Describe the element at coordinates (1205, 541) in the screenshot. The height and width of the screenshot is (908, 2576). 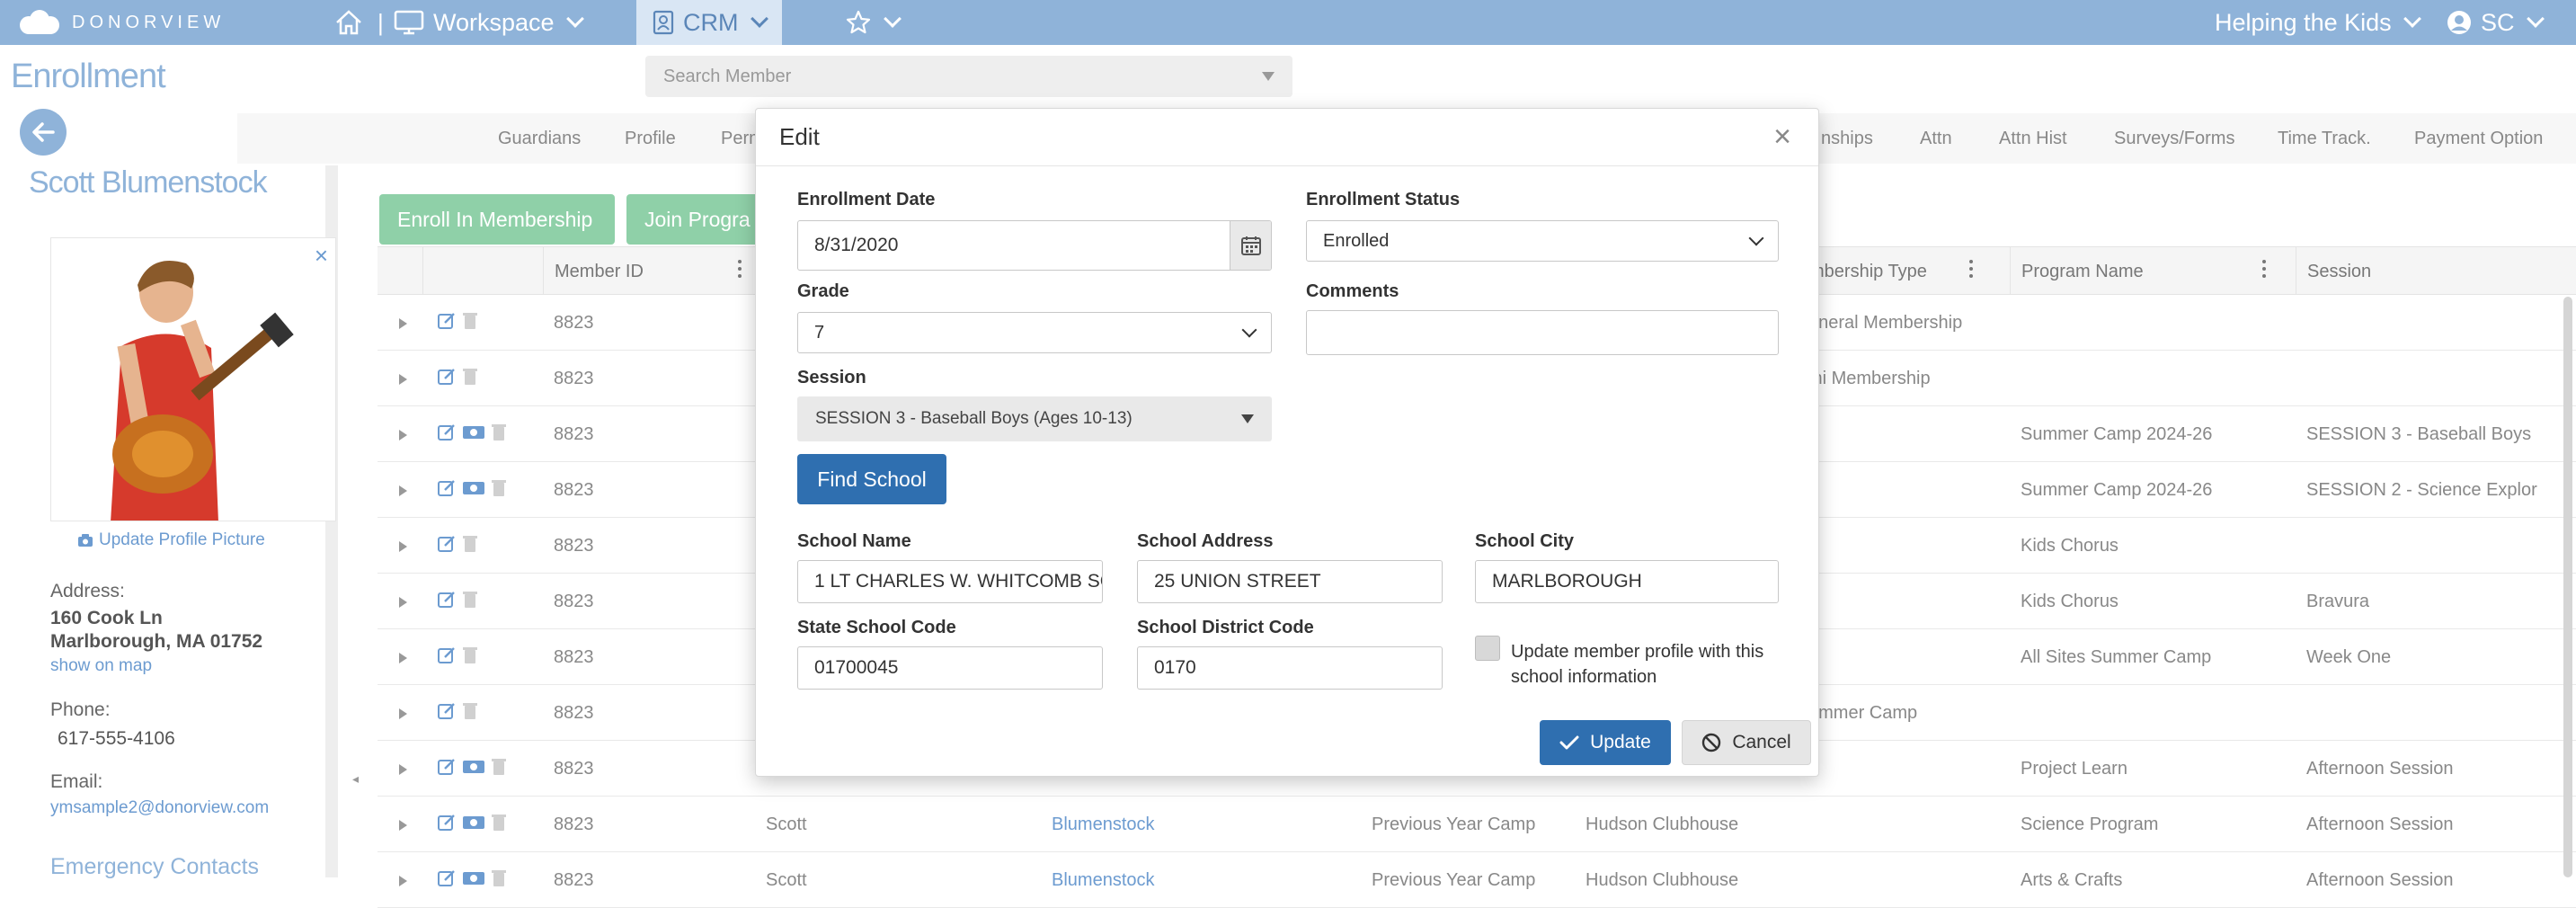
I see `school-address-label: School Address` at that location.